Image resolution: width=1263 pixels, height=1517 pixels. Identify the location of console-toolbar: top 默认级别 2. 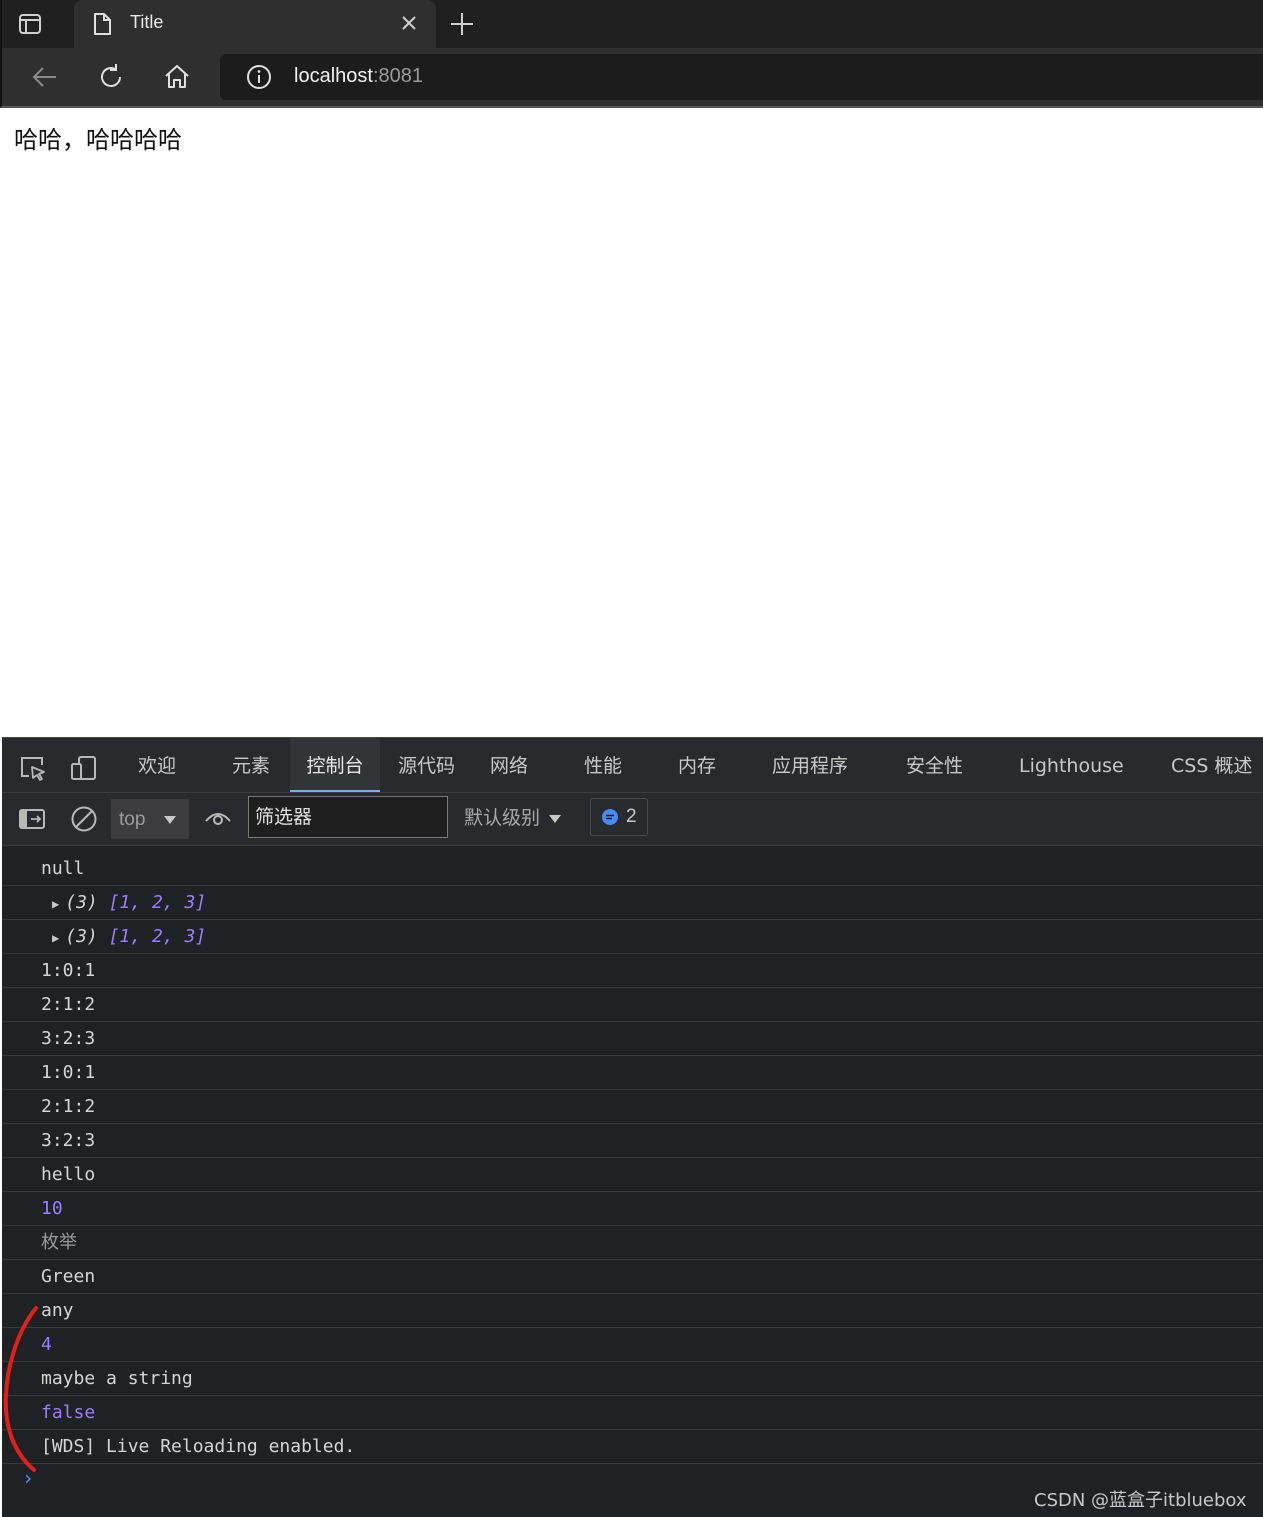
(632, 819).